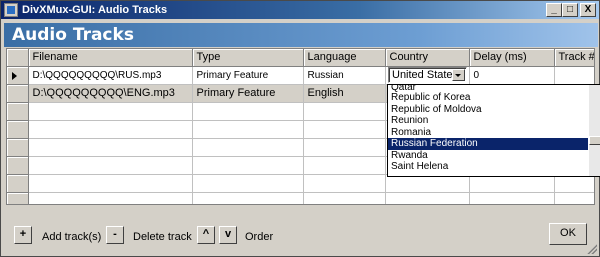 The width and height of the screenshot is (600, 257). What do you see at coordinates (554, 10) in the screenshot?
I see `minimize-button: _` at bounding box center [554, 10].